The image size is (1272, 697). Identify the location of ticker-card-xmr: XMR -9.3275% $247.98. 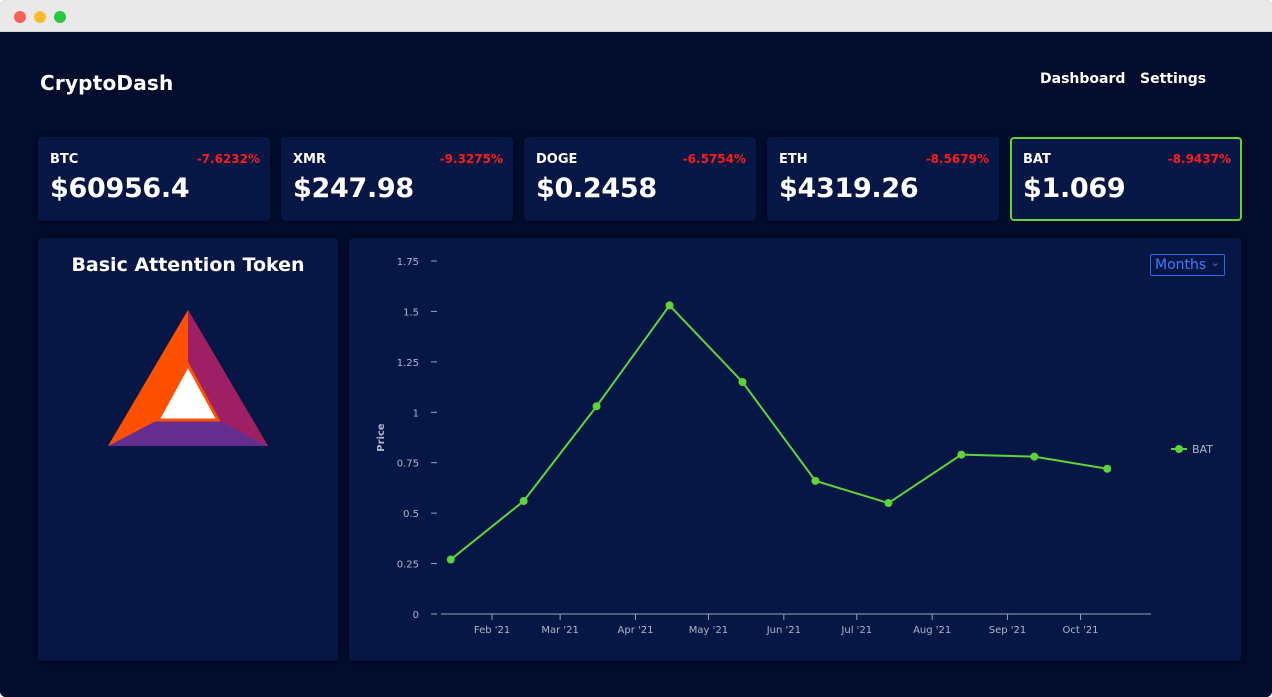
(397, 179).